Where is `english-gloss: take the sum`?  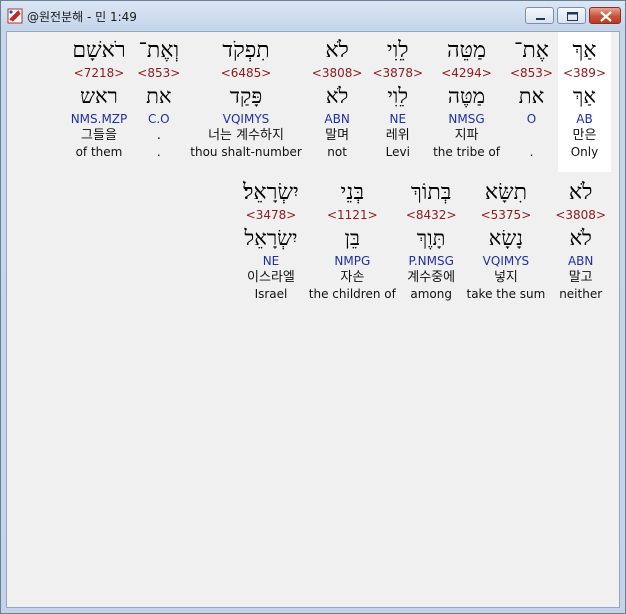
english-gloss: take the sum is located at coordinates (506, 294).